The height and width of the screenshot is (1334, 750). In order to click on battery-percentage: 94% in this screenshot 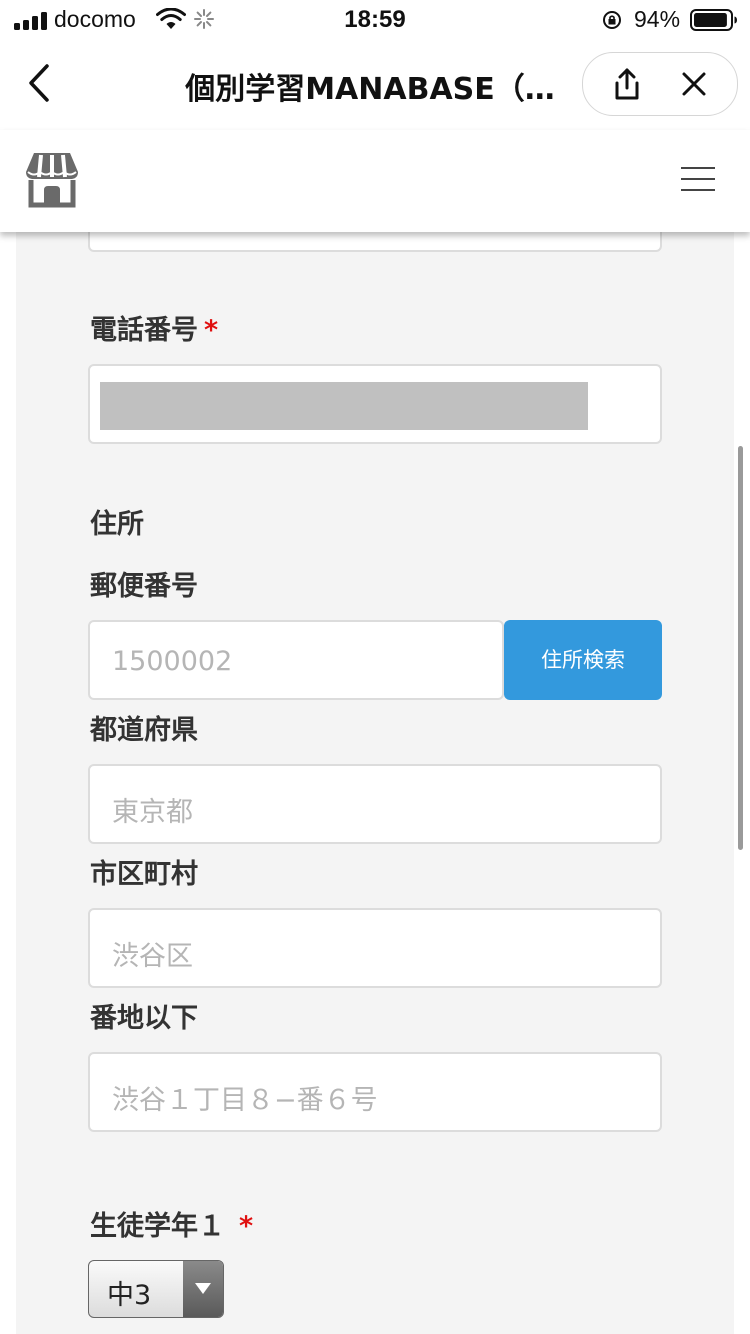, I will do `click(657, 19)`.